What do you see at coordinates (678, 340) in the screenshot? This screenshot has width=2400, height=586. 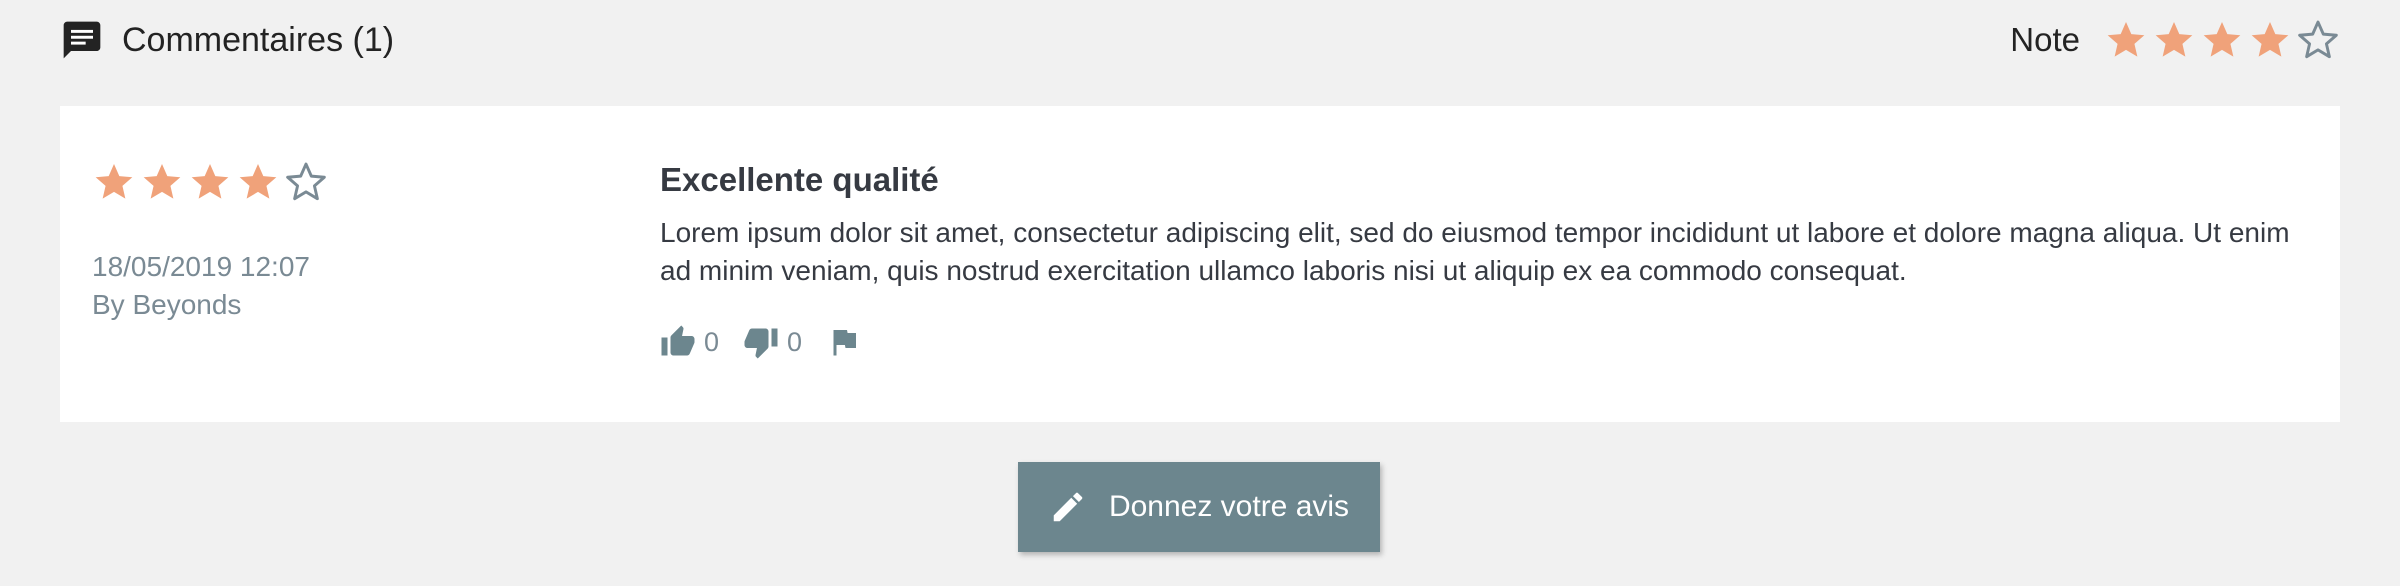 I see `thumbs-up-icon` at bounding box center [678, 340].